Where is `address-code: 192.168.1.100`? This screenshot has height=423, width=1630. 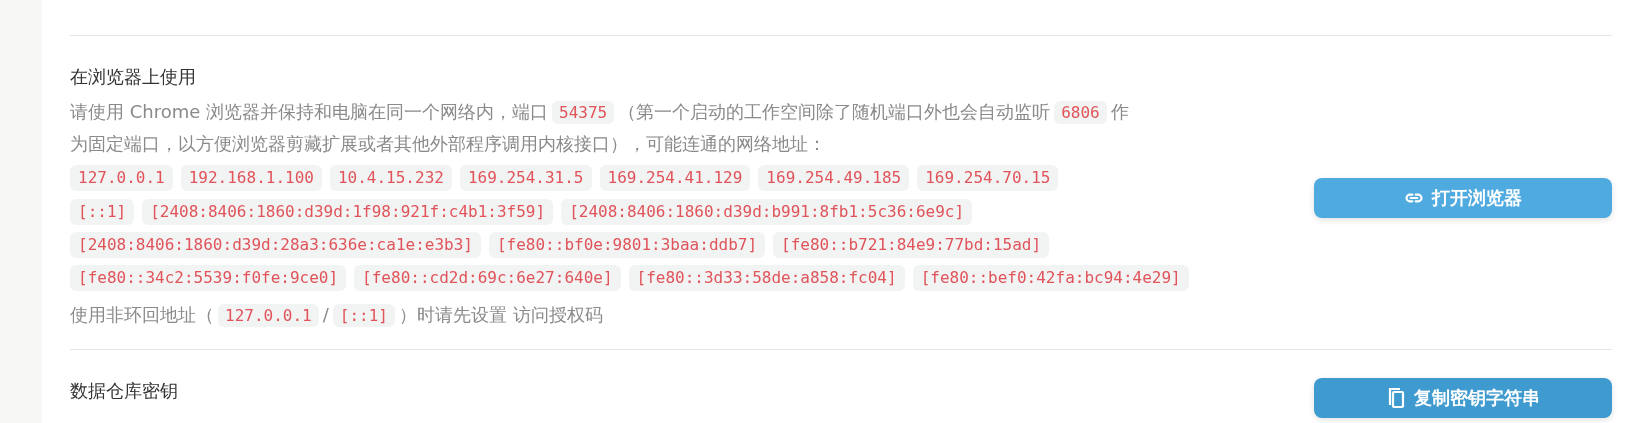
address-code: 192.168.1.100 is located at coordinates (251, 178).